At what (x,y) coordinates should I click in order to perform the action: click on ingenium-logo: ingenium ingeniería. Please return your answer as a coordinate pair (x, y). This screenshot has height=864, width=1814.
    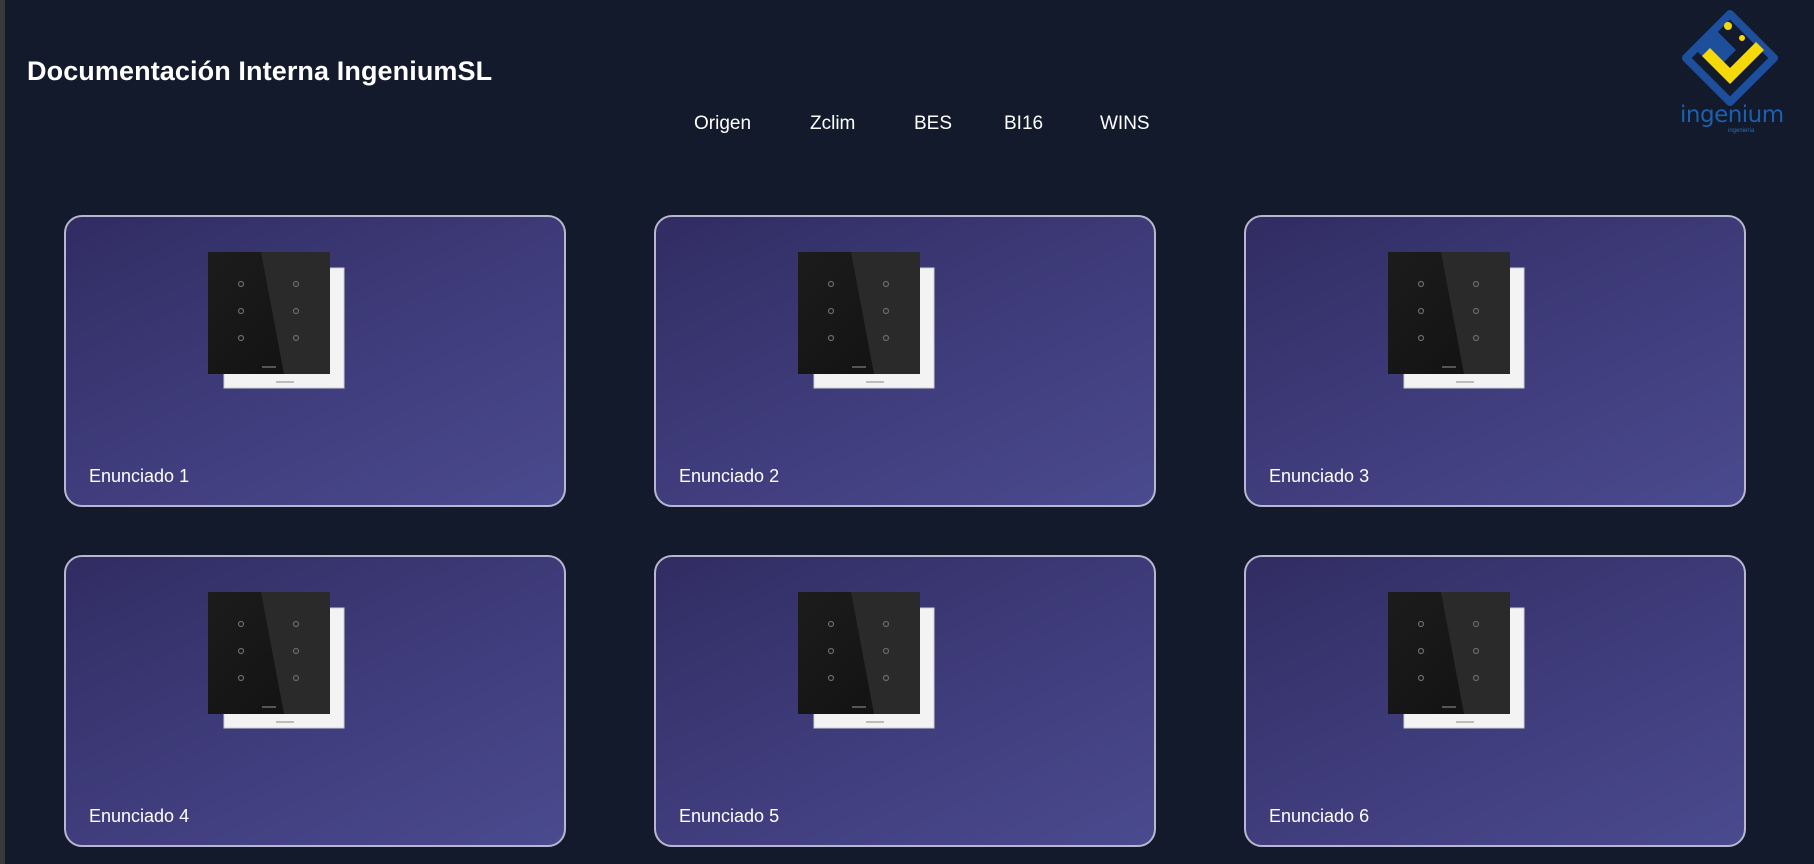
    Looking at the image, I should click on (1732, 74).